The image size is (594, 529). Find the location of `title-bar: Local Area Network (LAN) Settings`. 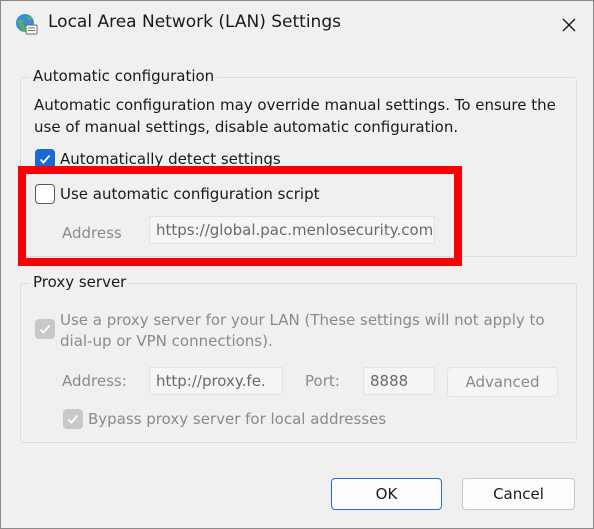

title-bar: Local Area Network (LAN) Settings is located at coordinates (297, 25).